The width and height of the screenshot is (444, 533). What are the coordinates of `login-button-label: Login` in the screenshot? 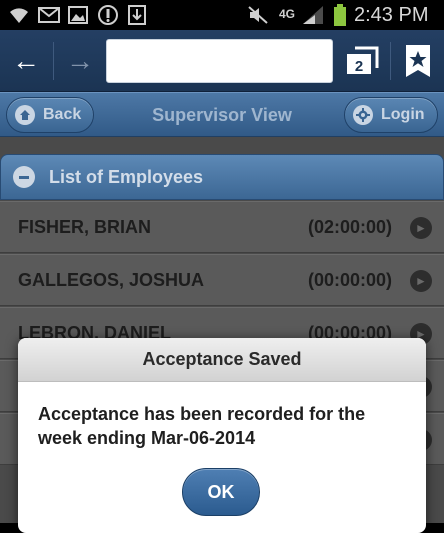 It's located at (403, 114).